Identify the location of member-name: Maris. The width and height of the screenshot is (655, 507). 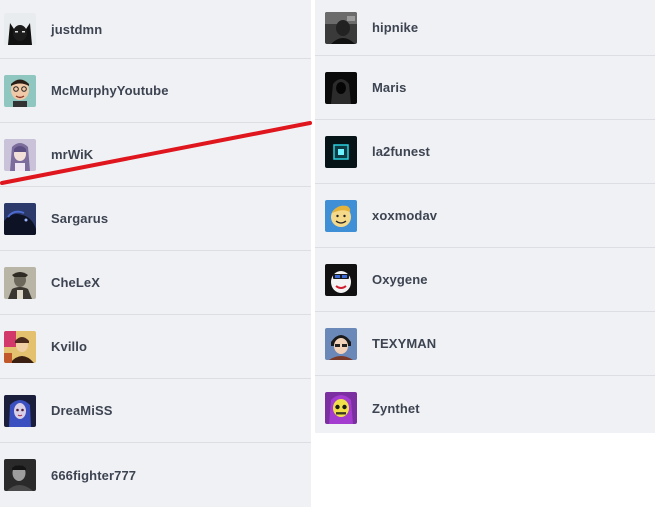
(389, 87).